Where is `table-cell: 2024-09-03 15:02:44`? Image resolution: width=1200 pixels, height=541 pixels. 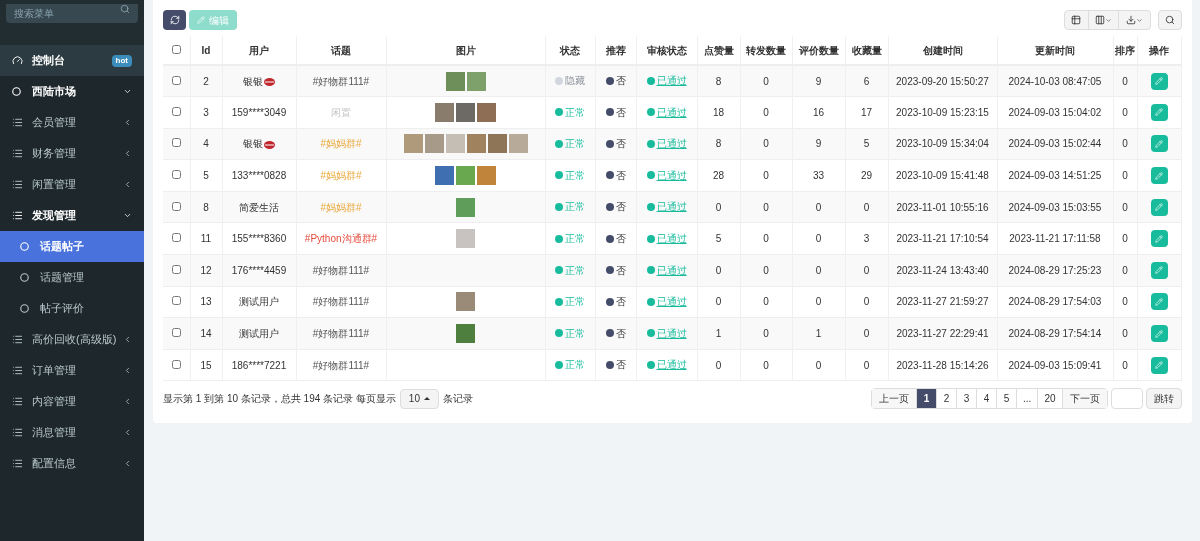 table-cell: 2024-09-03 15:02:44 is located at coordinates (1055, 144).